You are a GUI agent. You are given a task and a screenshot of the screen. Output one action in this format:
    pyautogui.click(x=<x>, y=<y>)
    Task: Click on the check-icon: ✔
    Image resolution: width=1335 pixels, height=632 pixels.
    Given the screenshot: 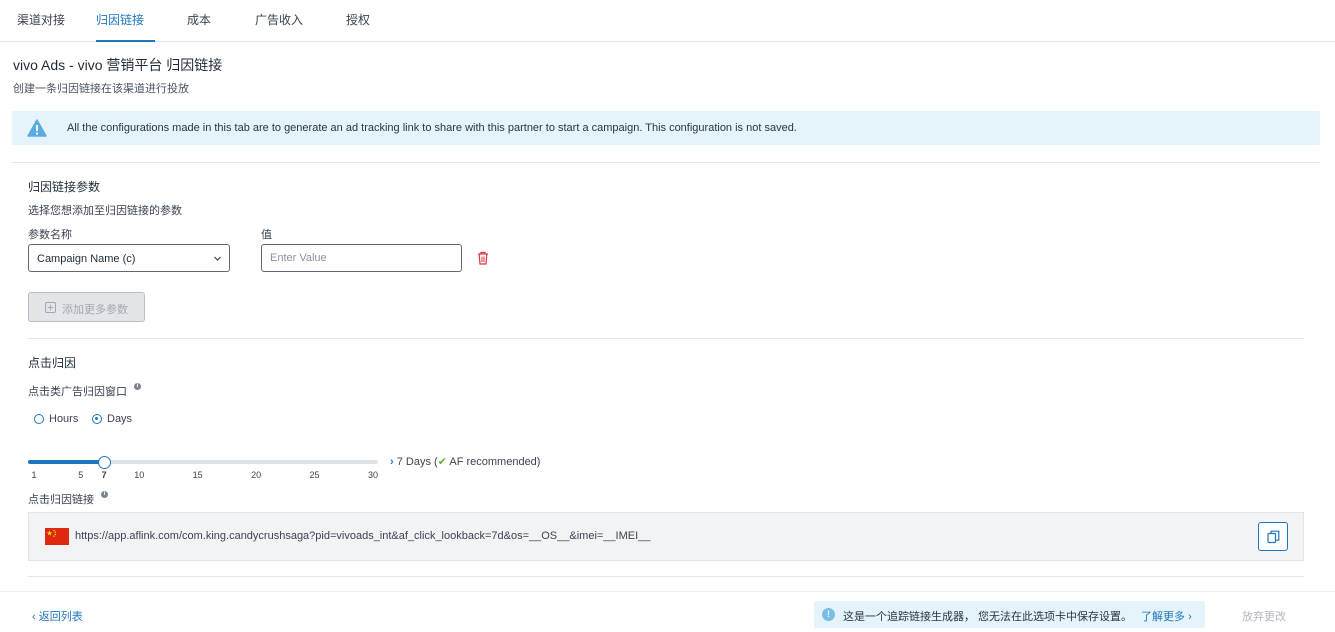 What is the action you would take?
    pyautogui.click(x=442, y=462)
    